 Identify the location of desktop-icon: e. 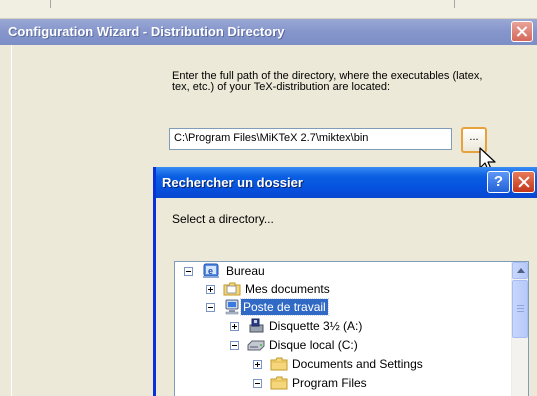
(211, 270).